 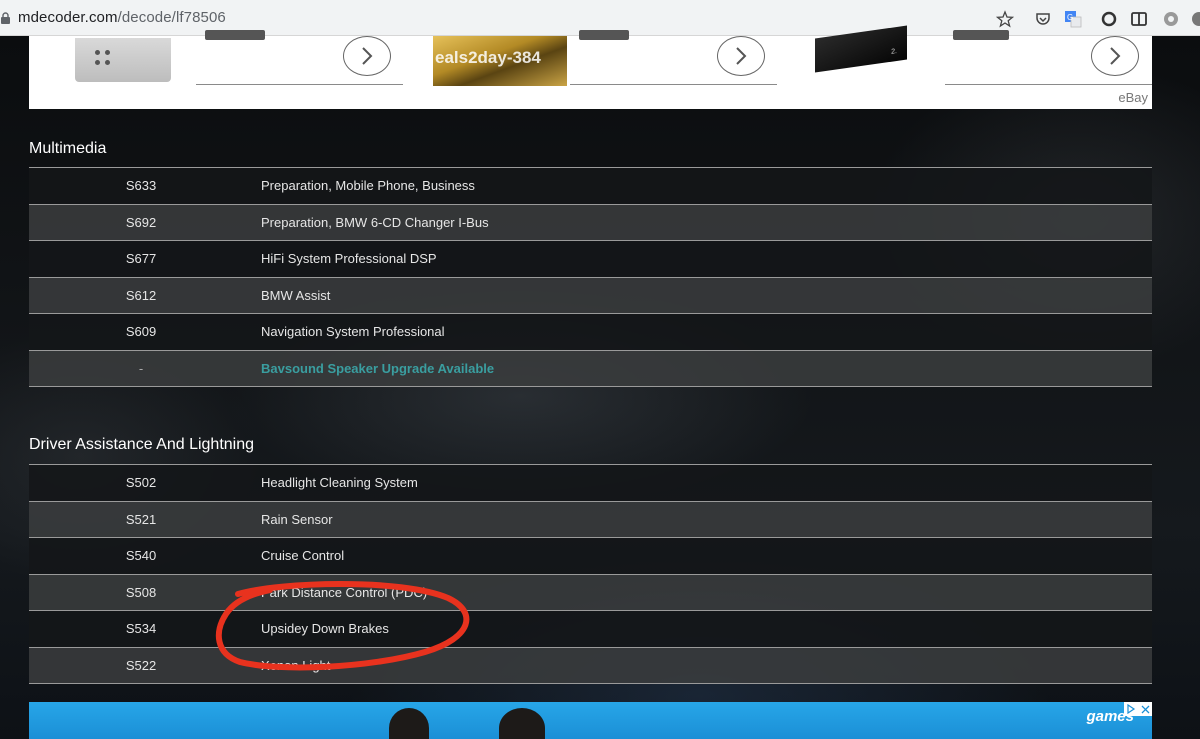 What do you see at coordinates (590, 222) in the screenshot?
I see `table-row: S692 Preparation, BMW 6-CD Changer I-Bus` at bounding box center [590, 222].